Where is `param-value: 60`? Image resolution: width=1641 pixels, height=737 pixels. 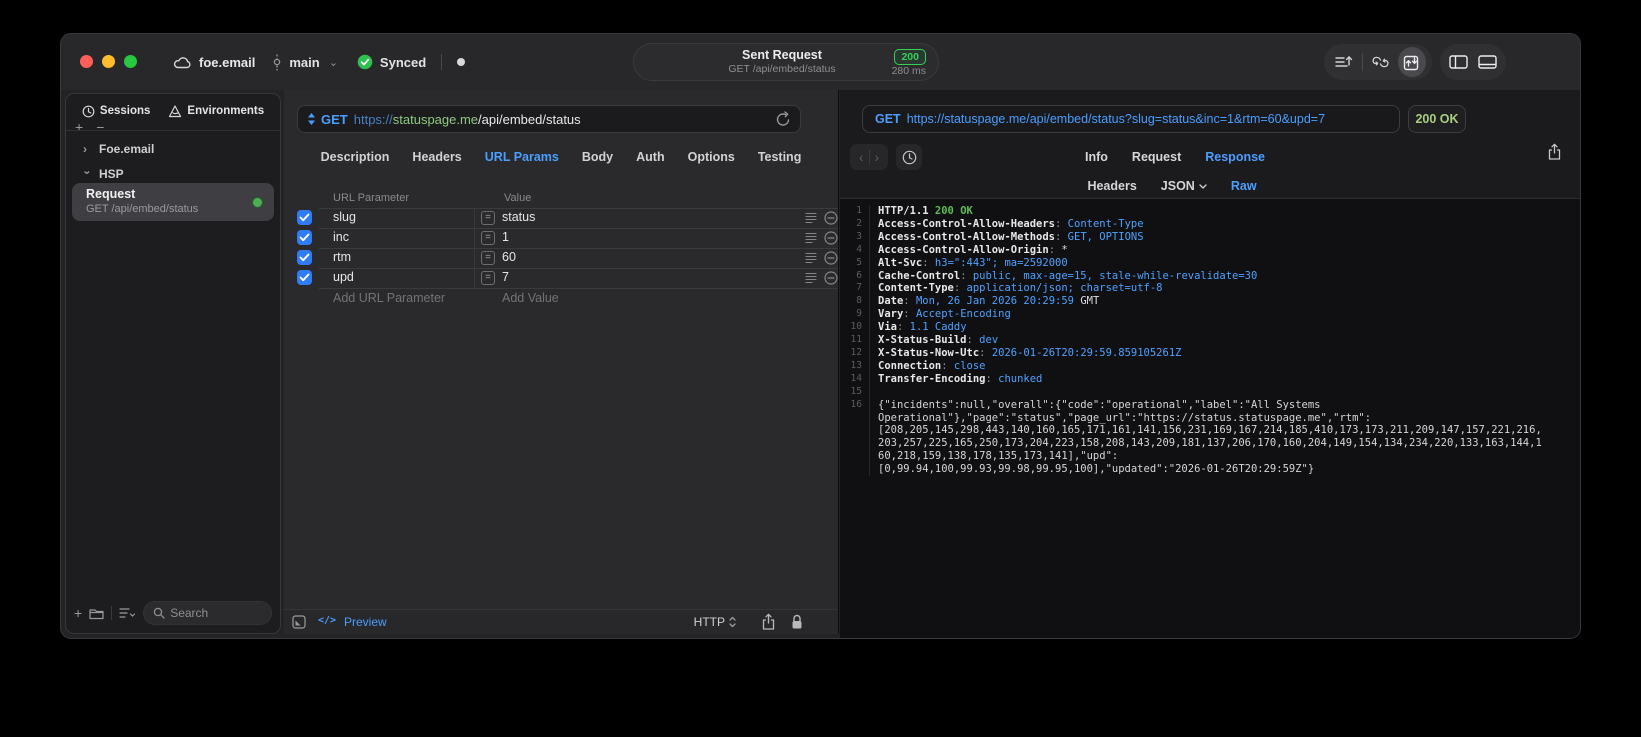 param-value: 60 is located at coordinates (509, 257).